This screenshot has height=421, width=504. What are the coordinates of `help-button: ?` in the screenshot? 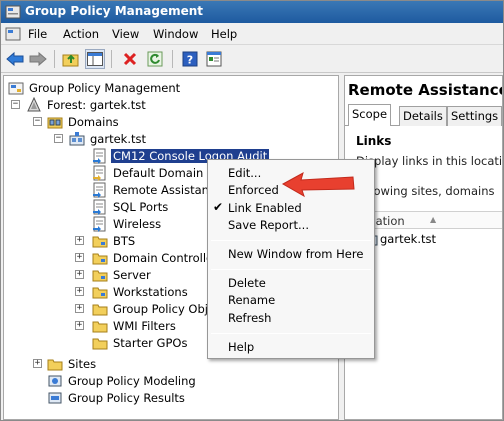 It's located at (190, 59).